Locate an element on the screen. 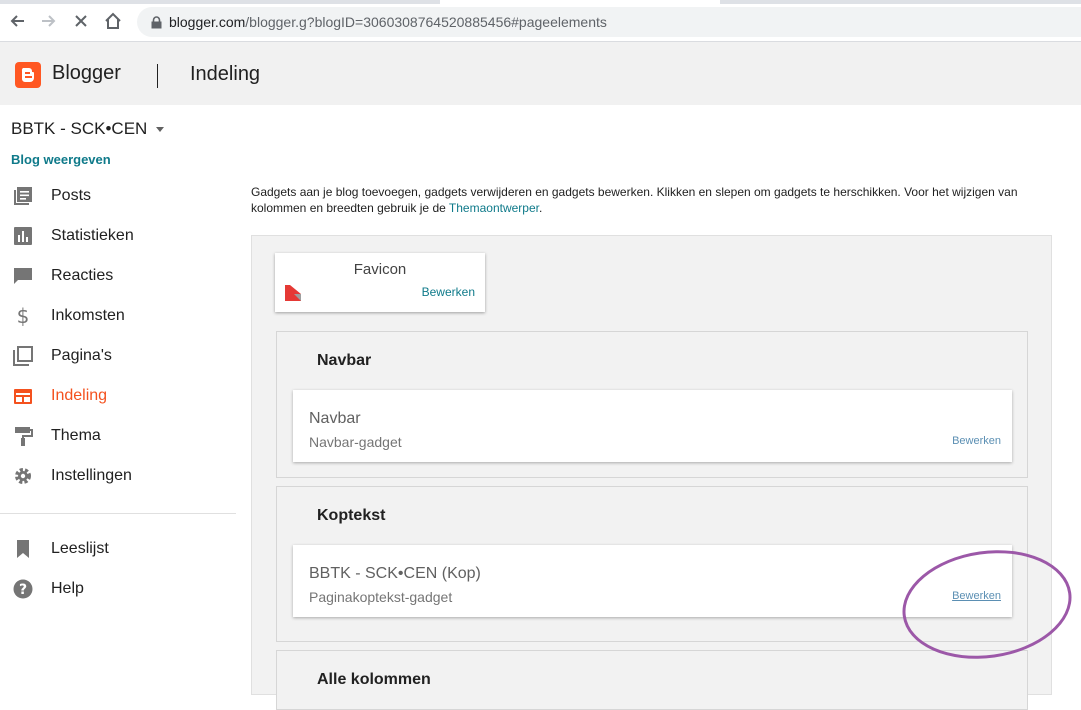 The height and width of the screenshot is (710, 1081). sidebar-item-label: Indeling is located at coordinates (79, 395).